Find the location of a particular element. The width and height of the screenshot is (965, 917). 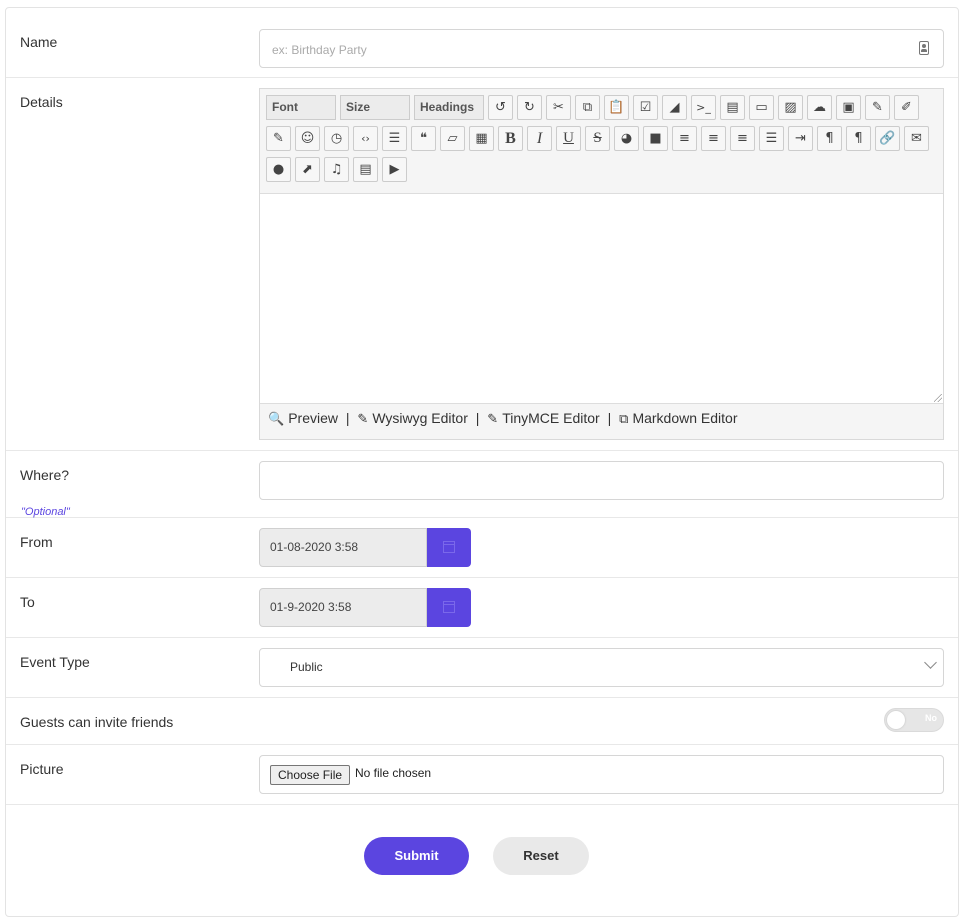

from-row: From 01-08-2020 3:58 is located at coordinates (482, 548).